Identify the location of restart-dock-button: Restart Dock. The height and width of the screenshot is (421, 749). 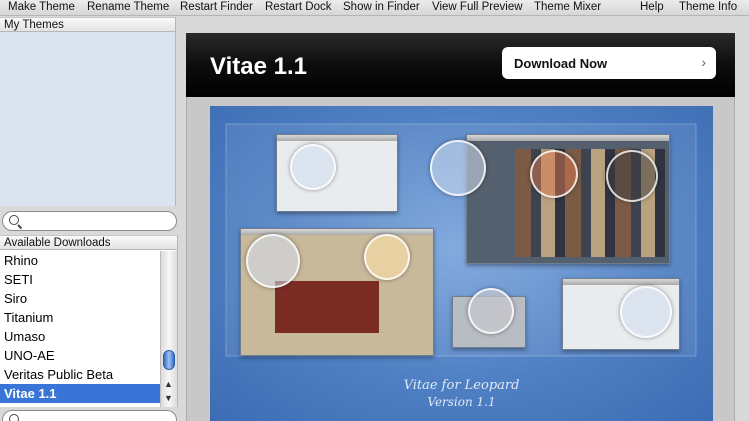
(298, 7).